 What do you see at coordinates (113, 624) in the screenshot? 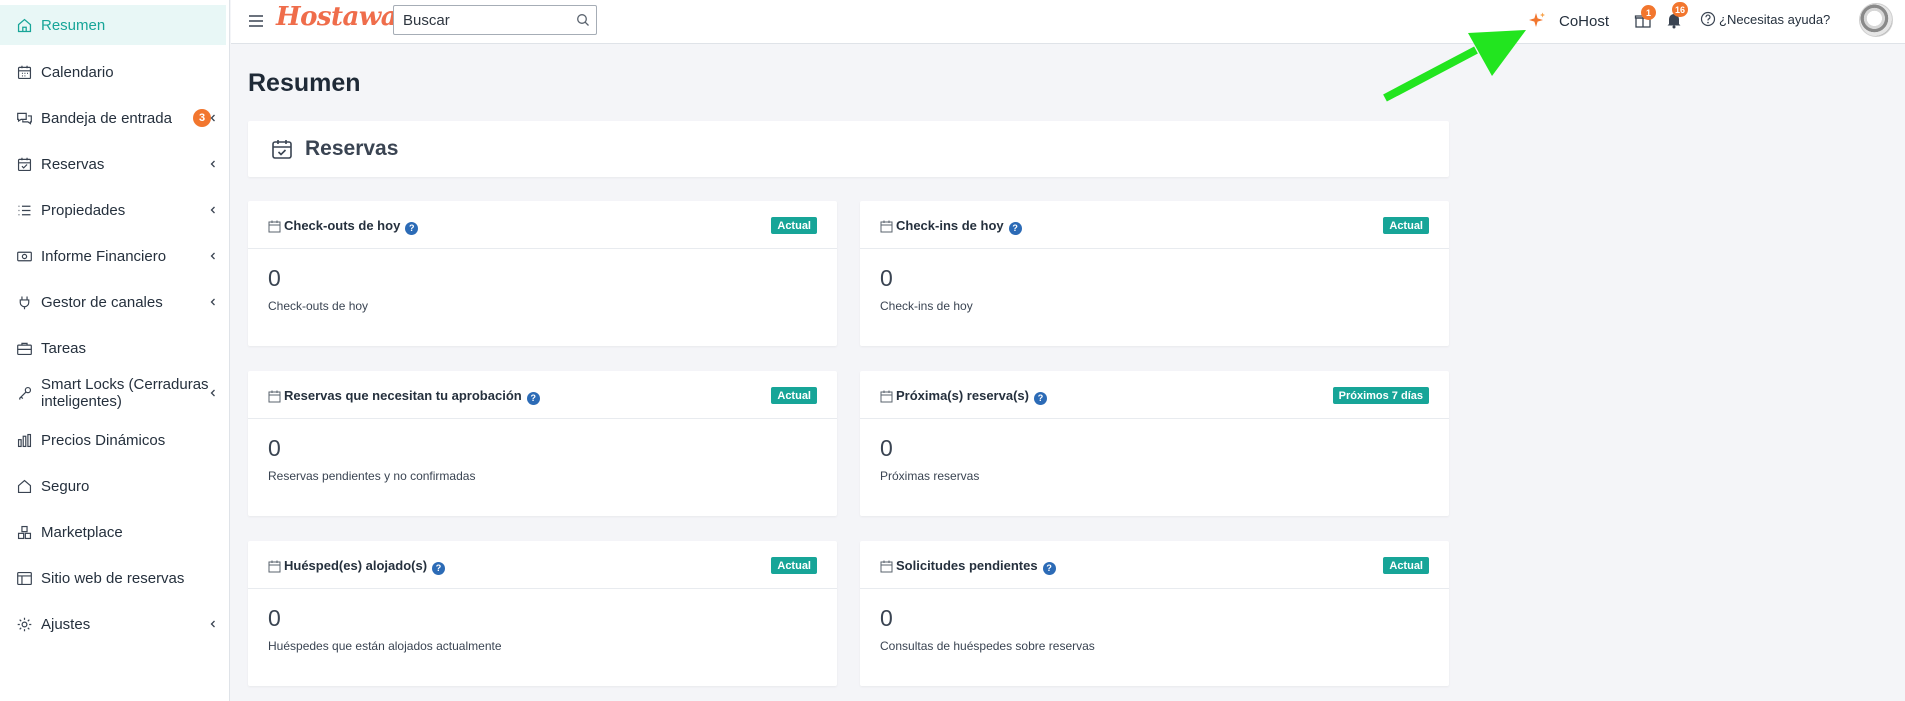
I see `sidebar-item-ajustes: Ajustes` at bounding box center [113, 624].